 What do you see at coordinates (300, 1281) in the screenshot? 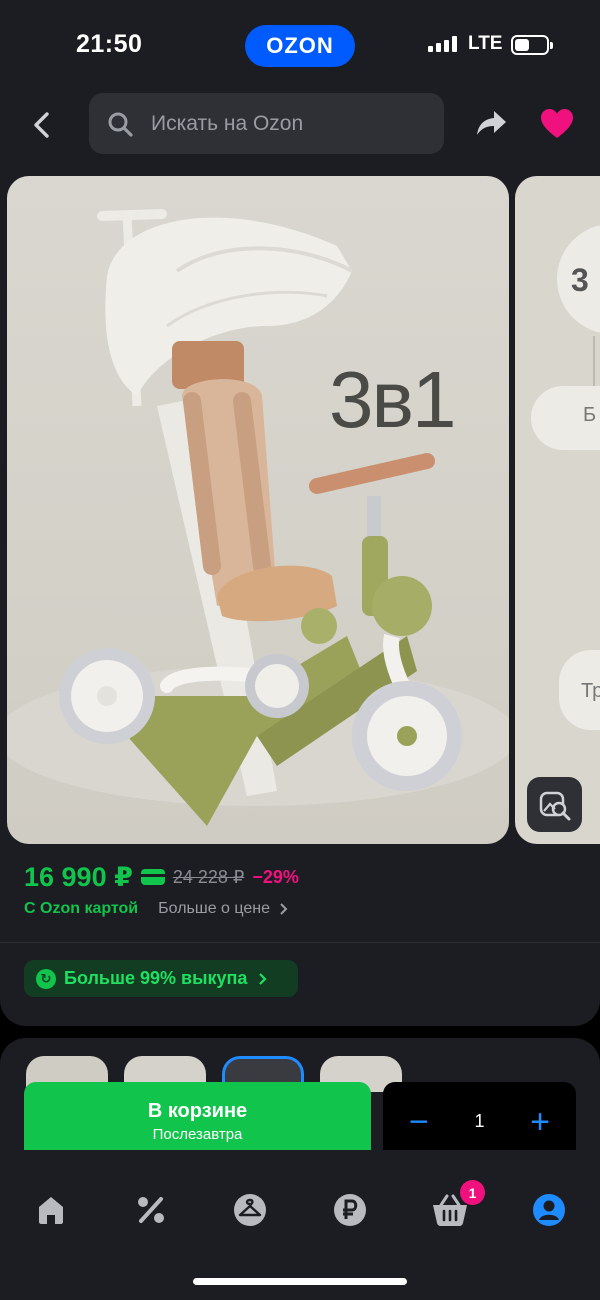
I see `home-indicator` at bounding box center [300, 1281].